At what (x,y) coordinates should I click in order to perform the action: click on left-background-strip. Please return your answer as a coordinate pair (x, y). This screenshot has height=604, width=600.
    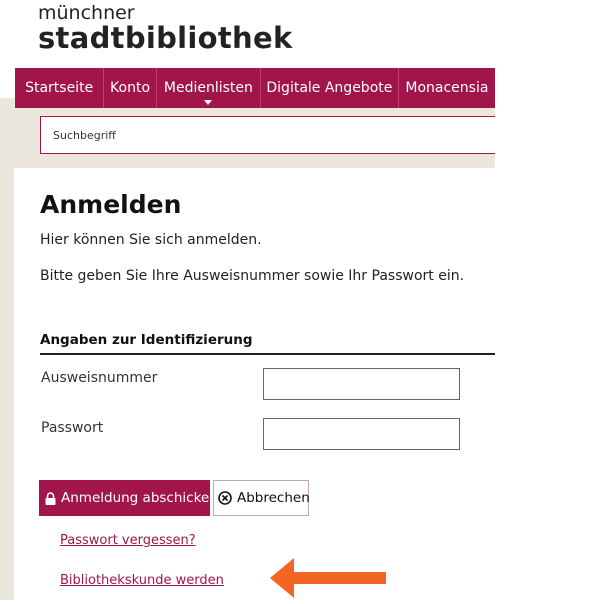
    Looking at the image, I should click on (7, 384).